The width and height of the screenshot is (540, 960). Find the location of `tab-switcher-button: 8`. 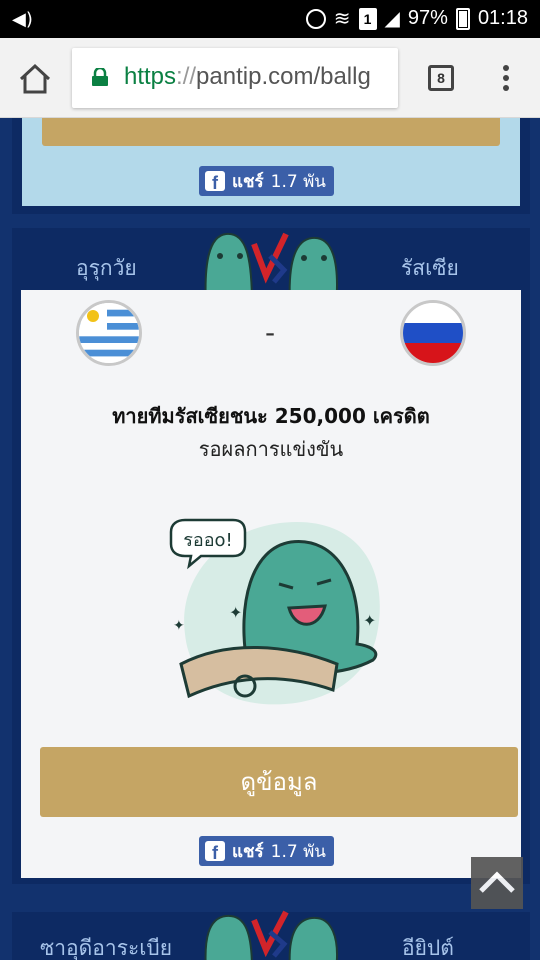

tab-switcher-button: 8 is located at coordinates (441, 78).